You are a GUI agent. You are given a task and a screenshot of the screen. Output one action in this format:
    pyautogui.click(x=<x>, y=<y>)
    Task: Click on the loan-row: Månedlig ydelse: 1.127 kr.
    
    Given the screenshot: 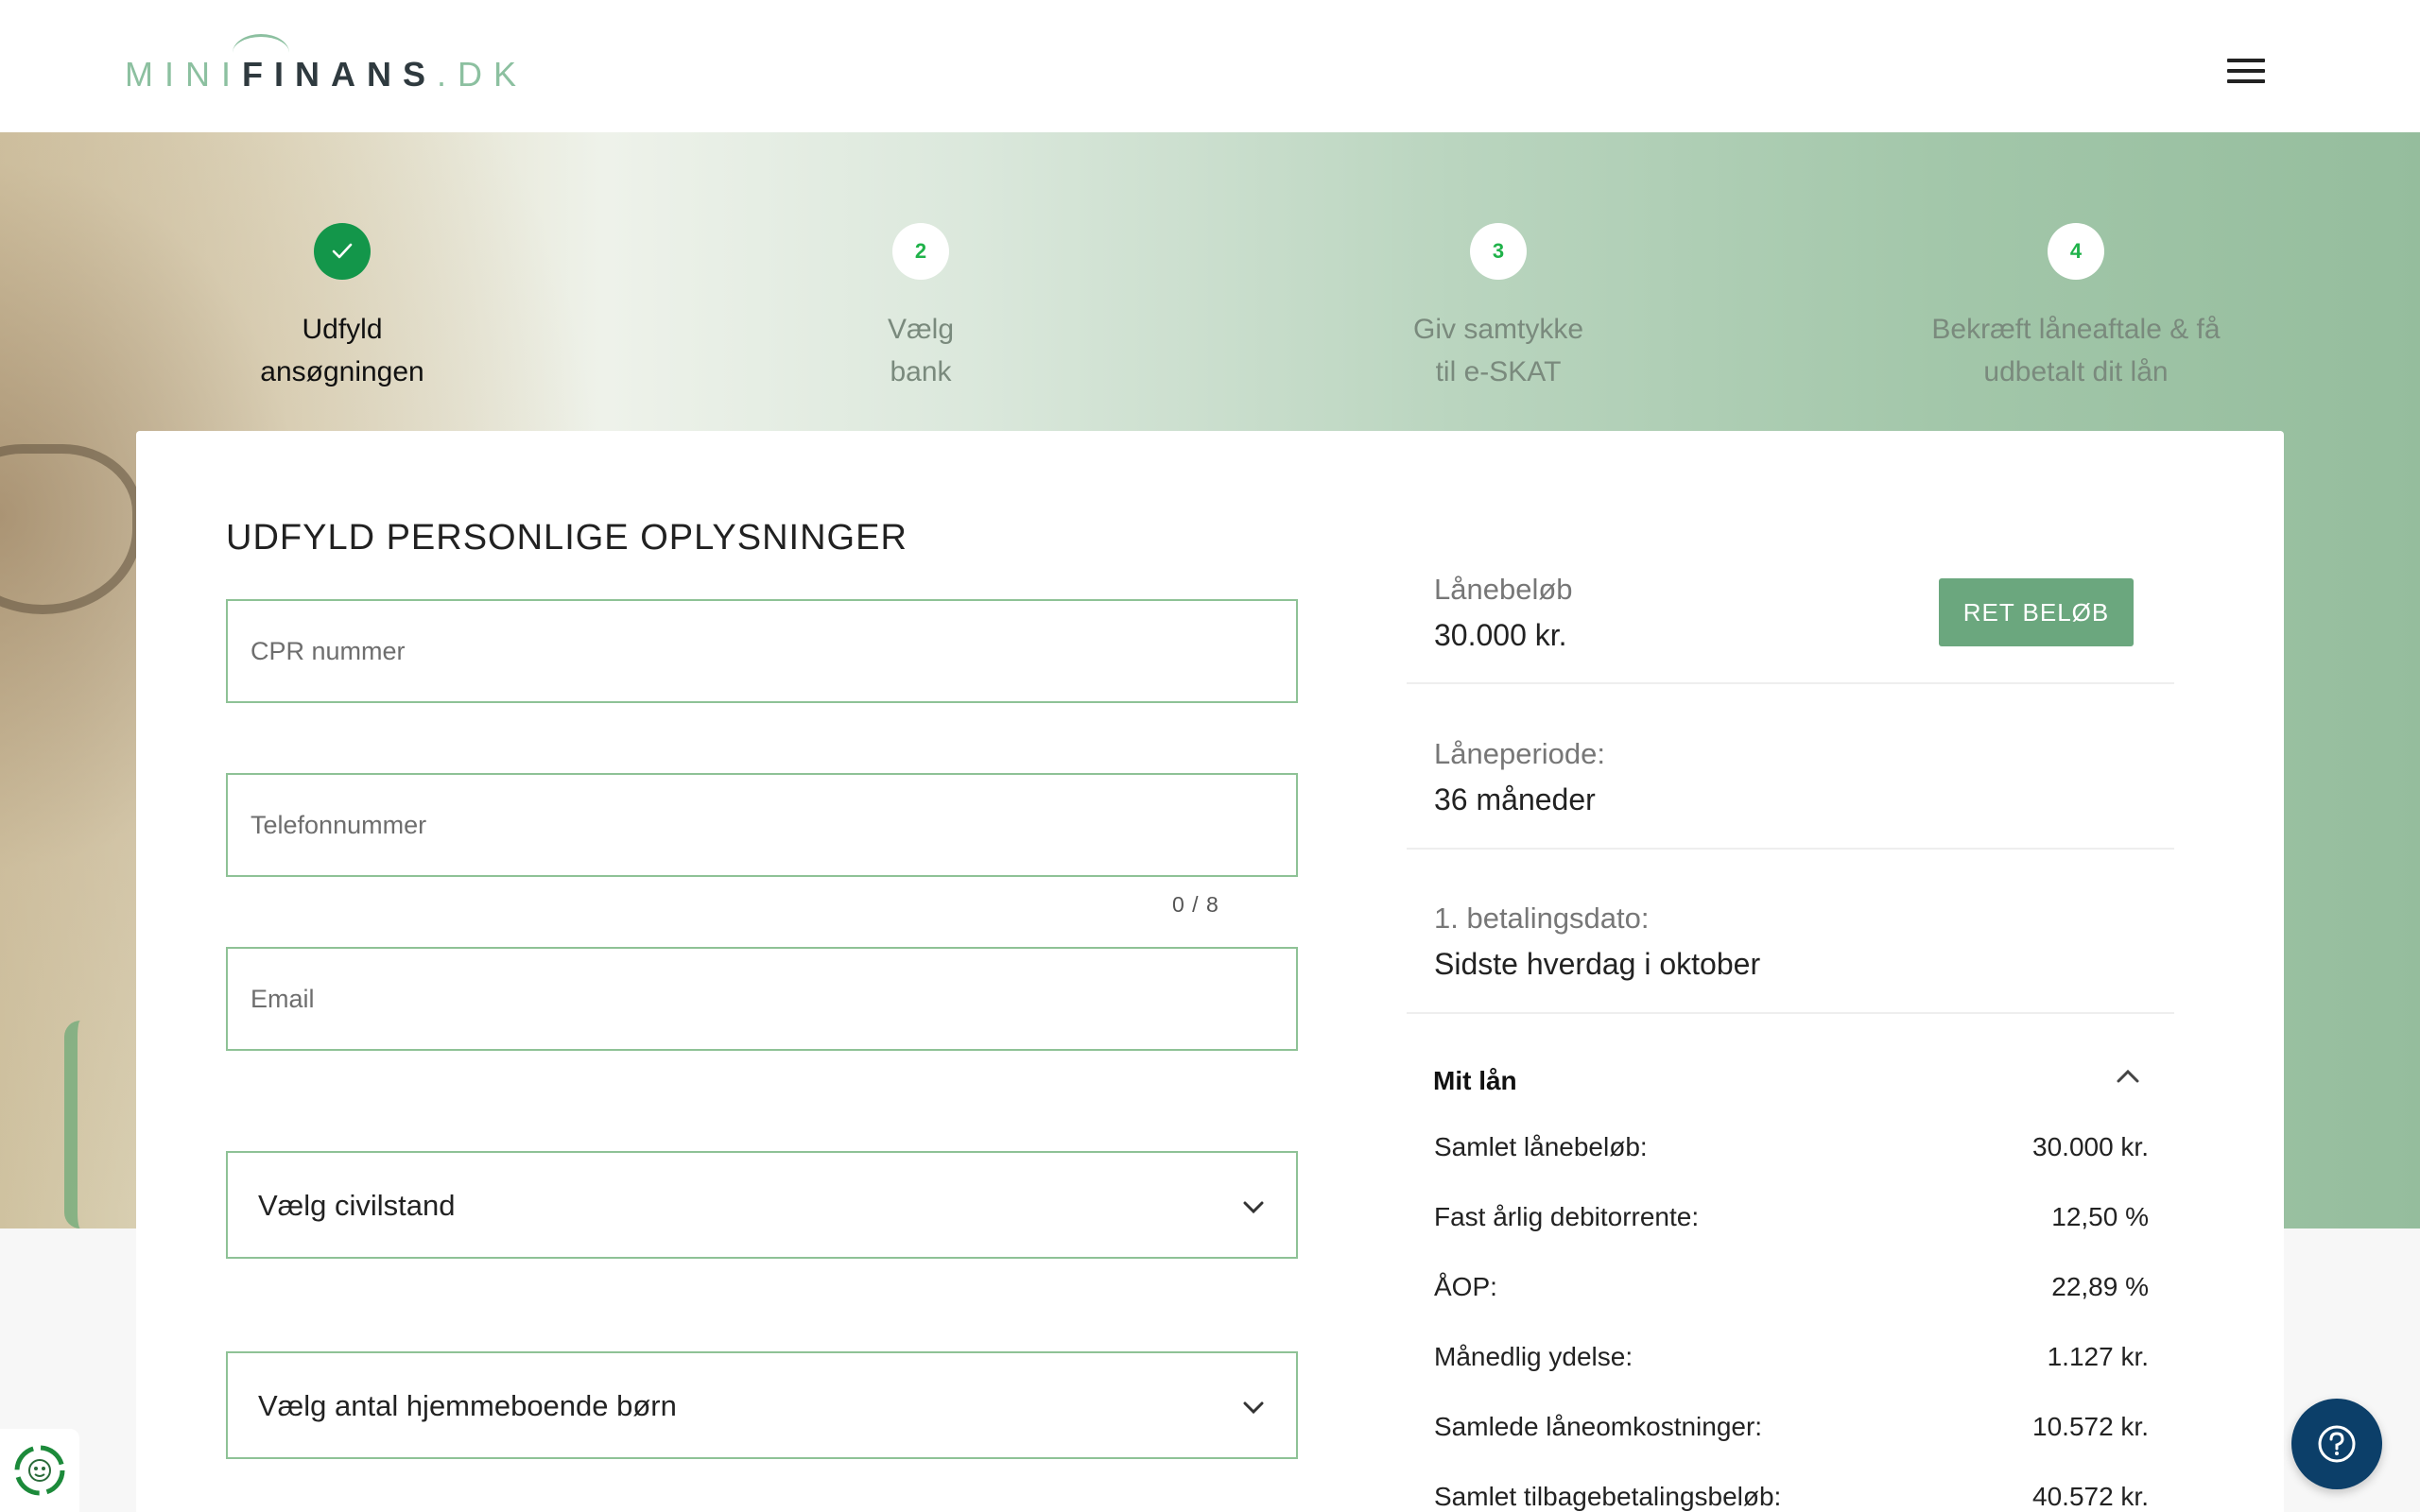 What is the action you would take?
    pyautogui.click(x=1791, y=1357)
    